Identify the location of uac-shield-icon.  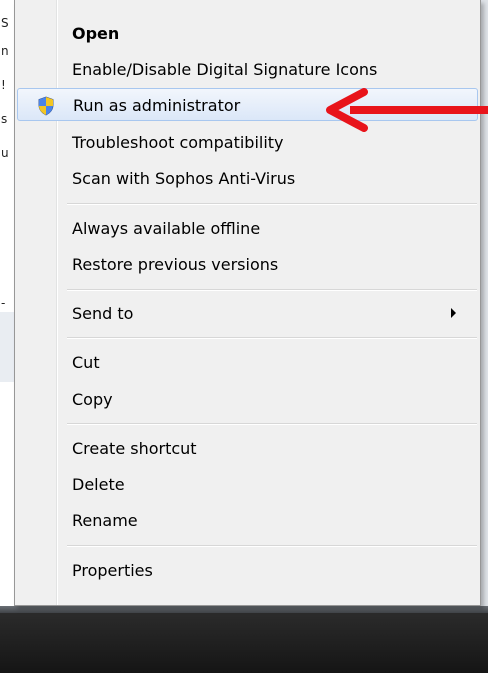
(46, 106).